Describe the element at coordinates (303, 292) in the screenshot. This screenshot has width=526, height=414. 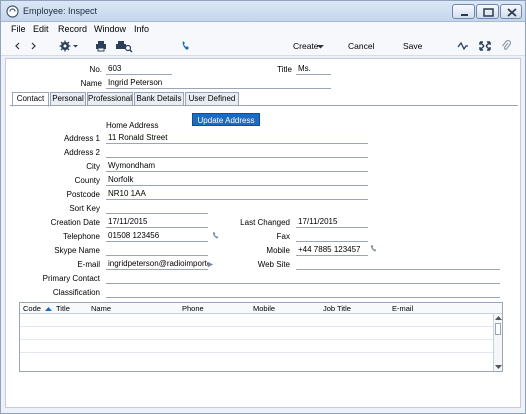
I see `classification-field` at that location.